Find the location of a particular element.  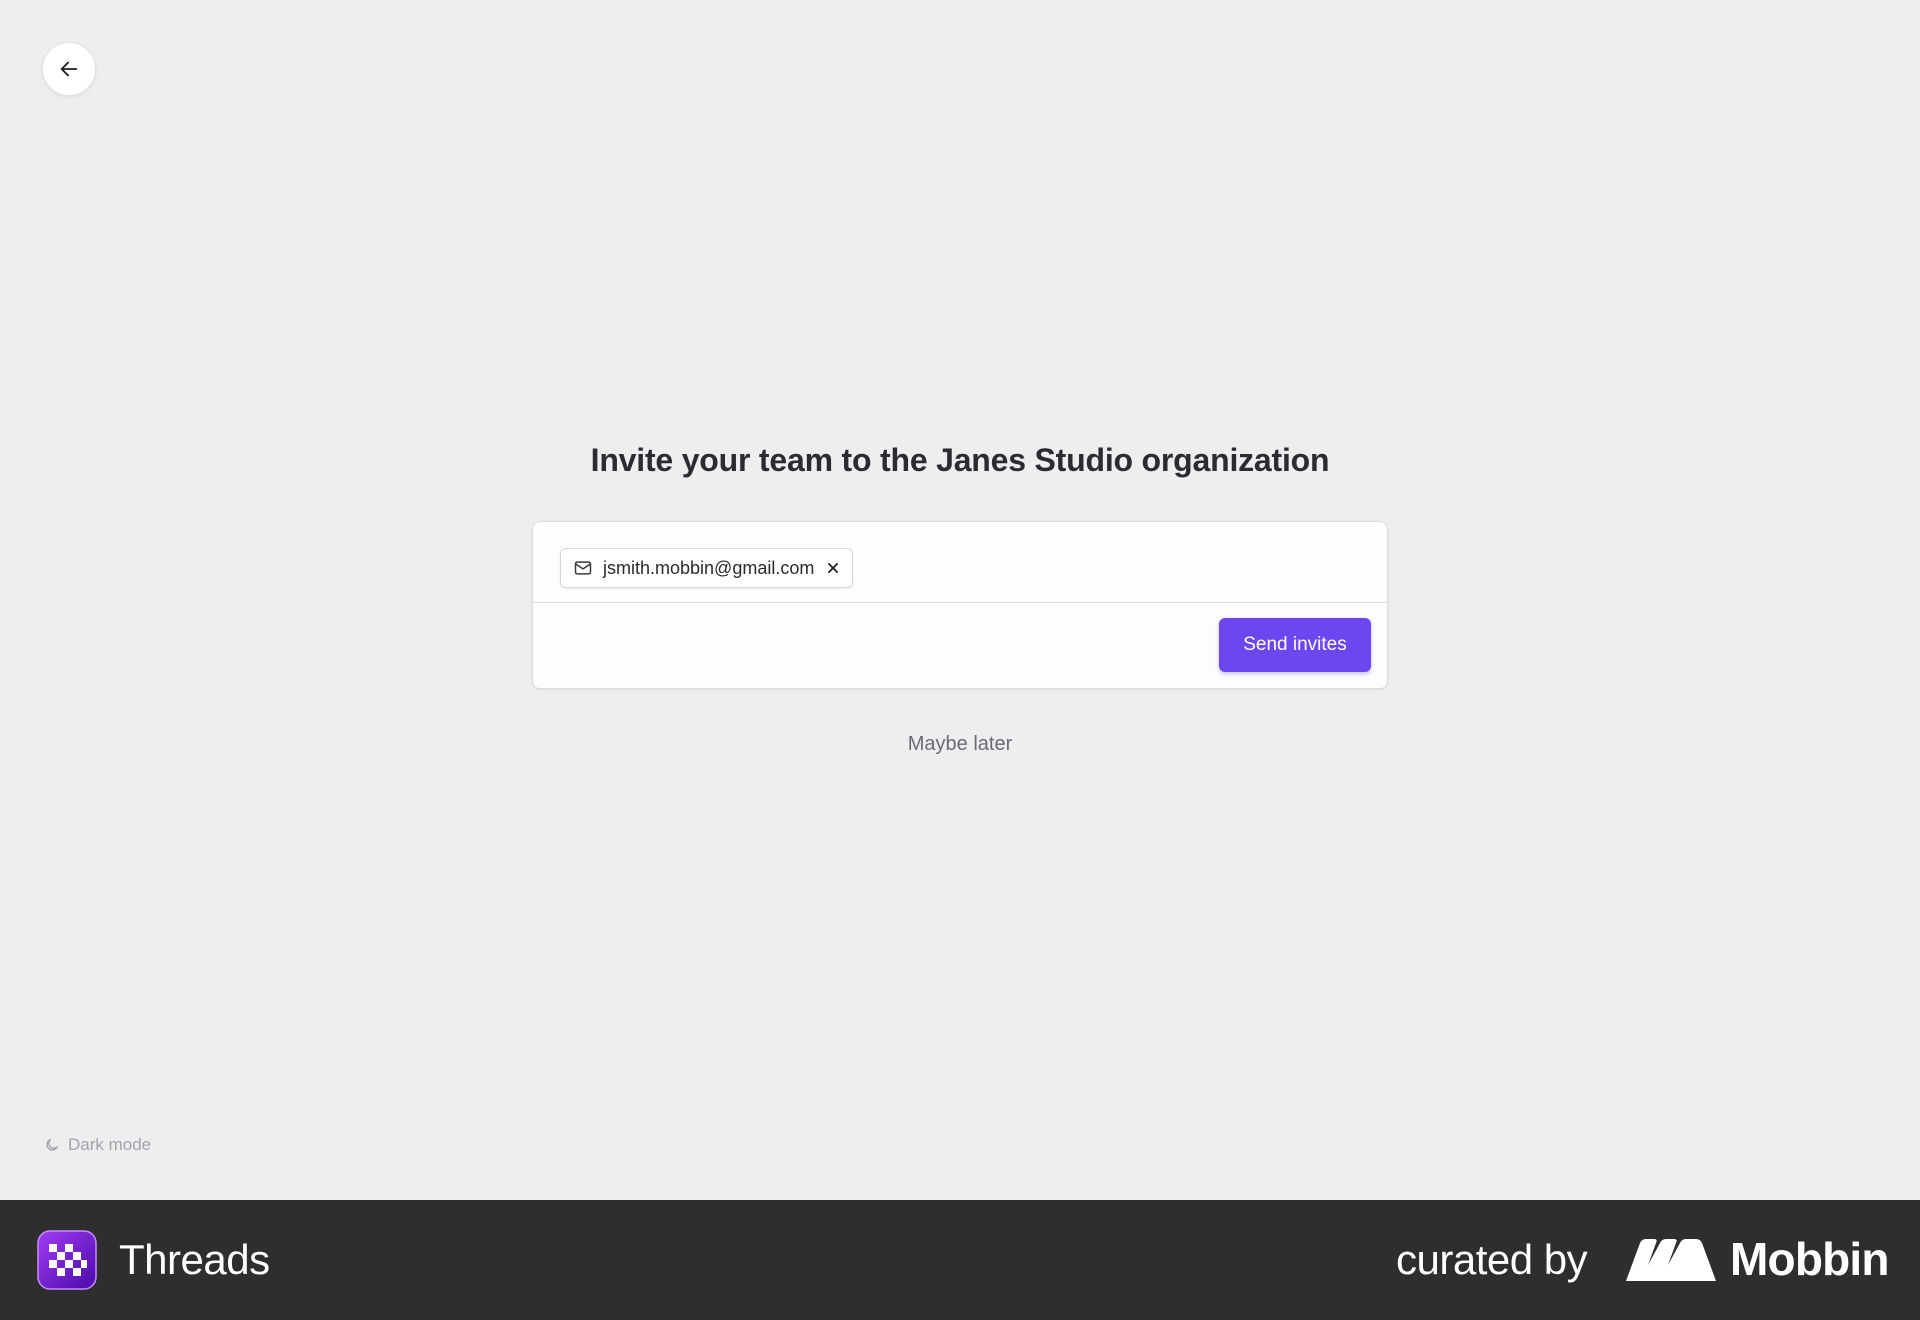

curated-by-label: curated by is located at coordinates (1492, 1259).